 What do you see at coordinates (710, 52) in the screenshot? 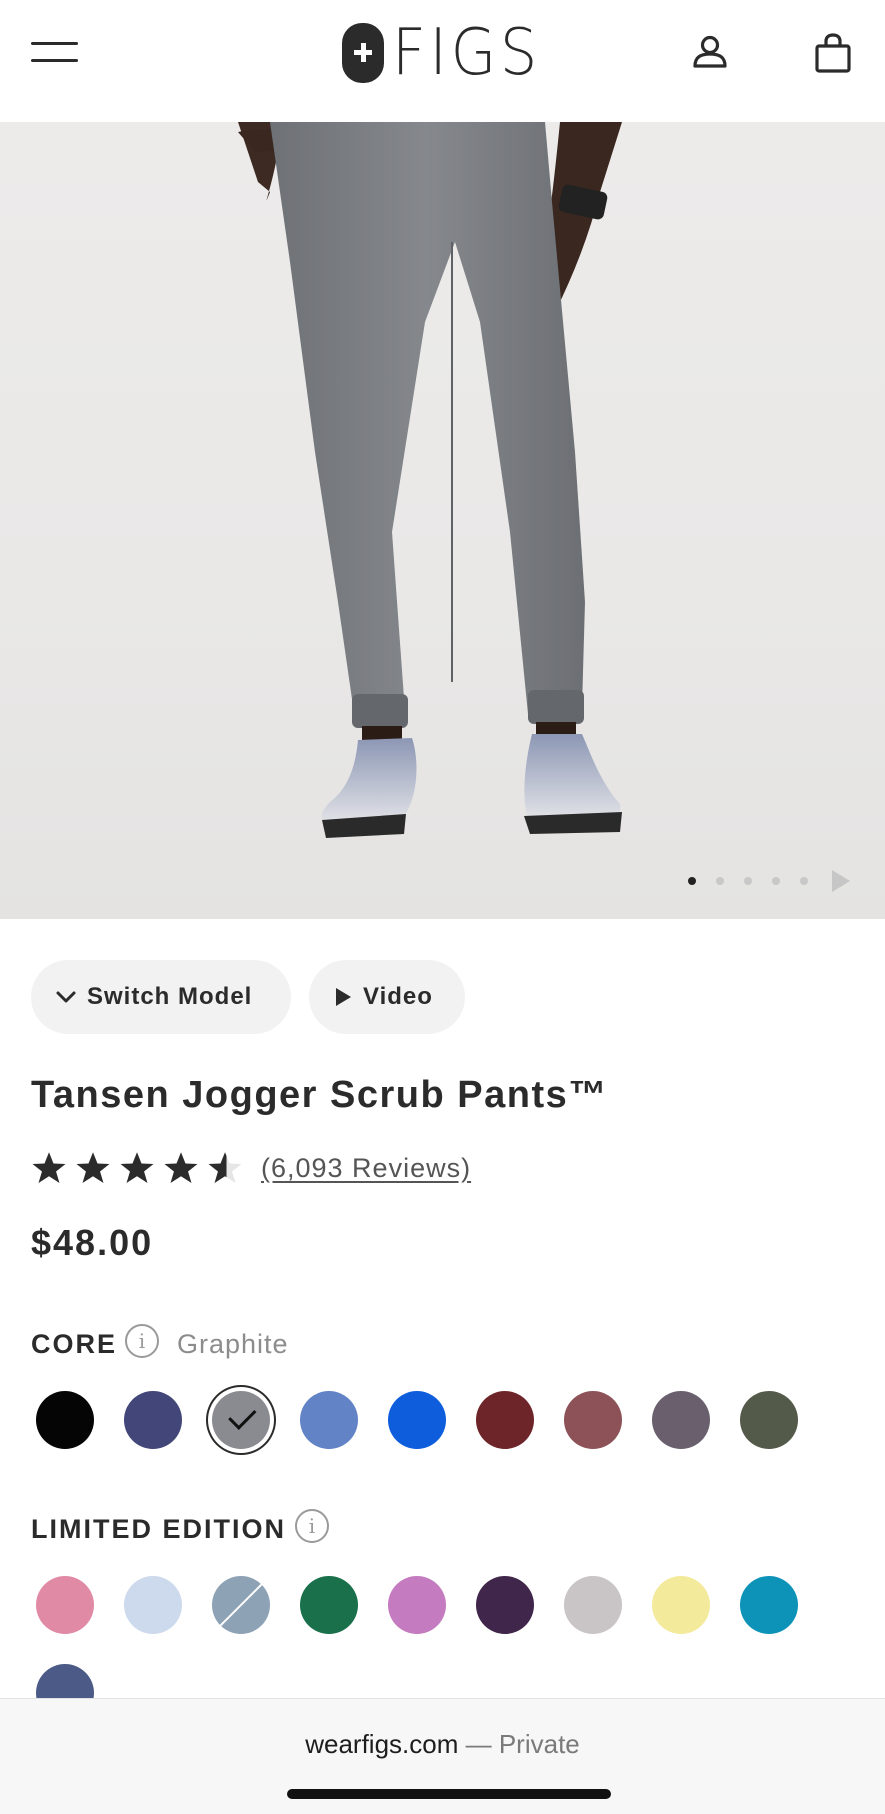
I see `account-icon` at bounding box center [710, 52].